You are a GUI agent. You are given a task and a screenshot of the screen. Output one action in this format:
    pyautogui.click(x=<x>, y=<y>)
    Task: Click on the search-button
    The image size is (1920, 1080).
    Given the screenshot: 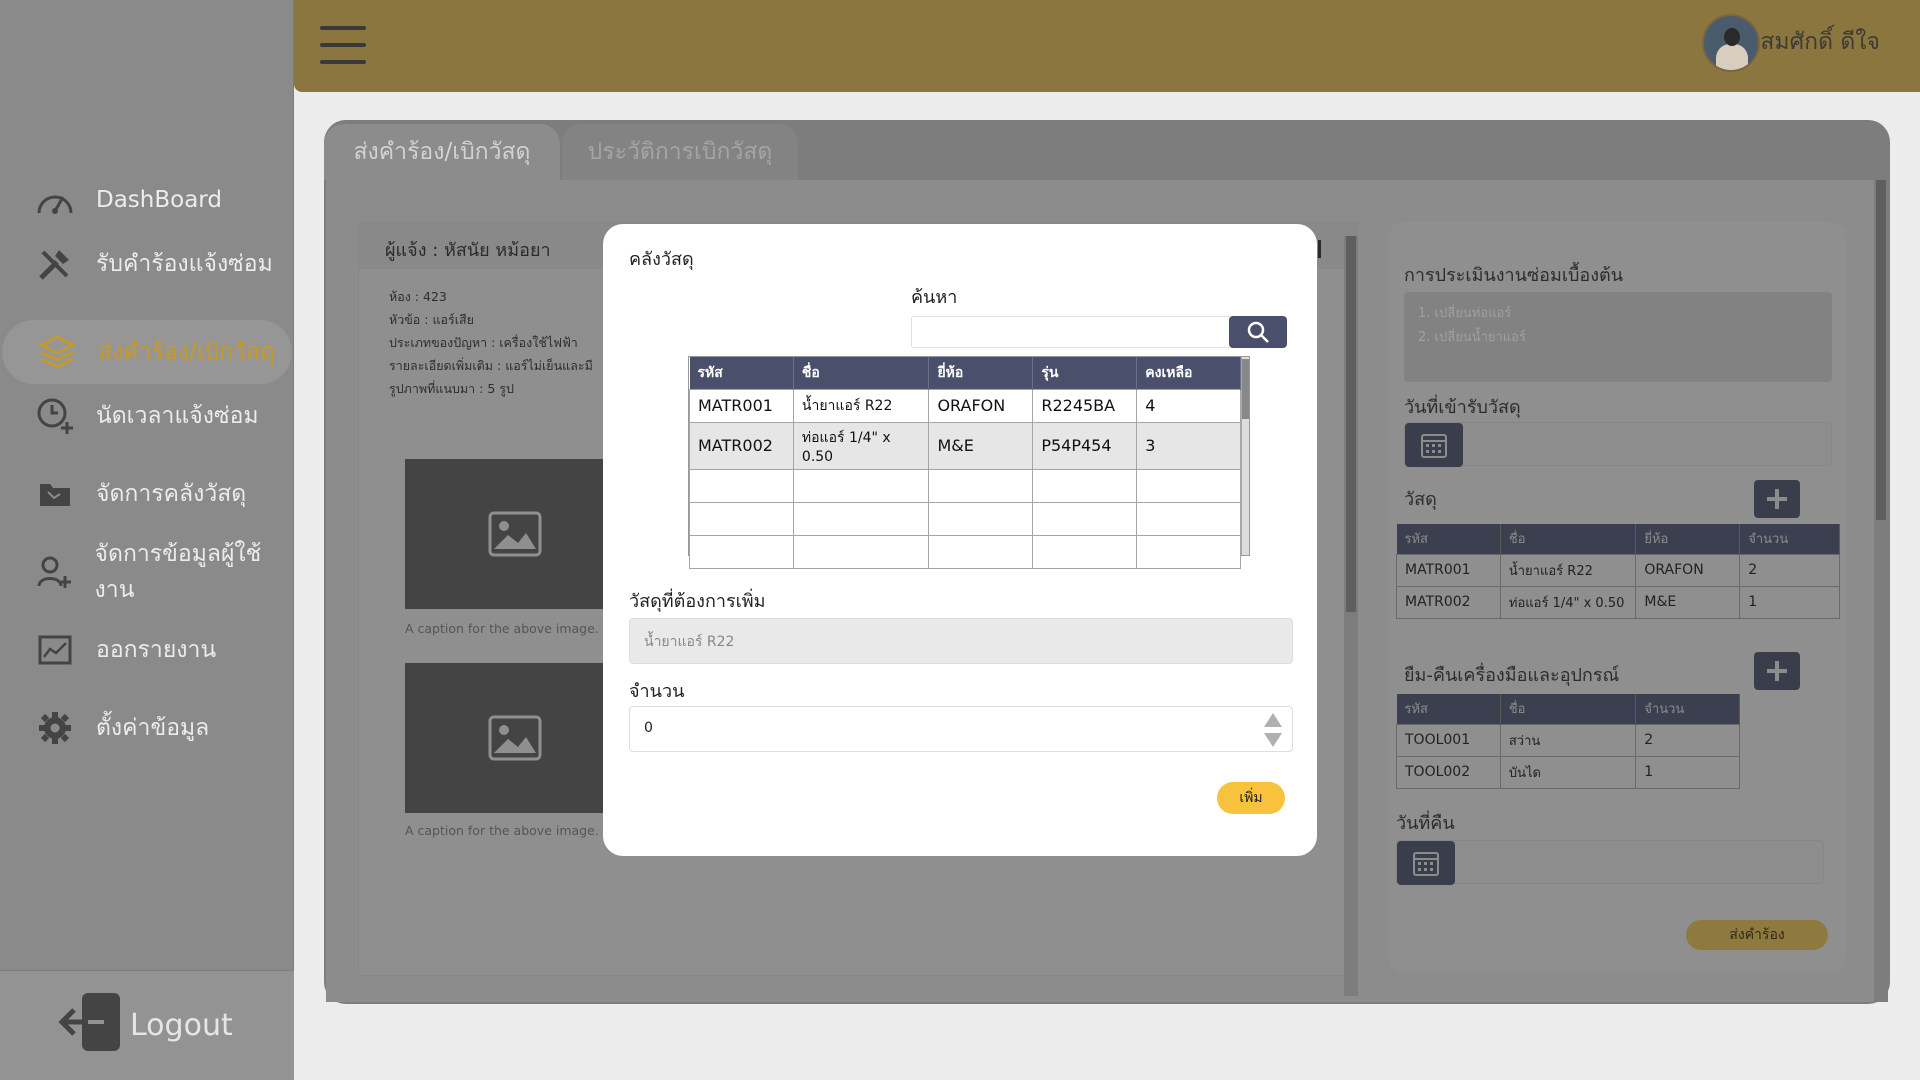 What is the action you would take?
    pyautogui.click(x=1258, y=332)
    